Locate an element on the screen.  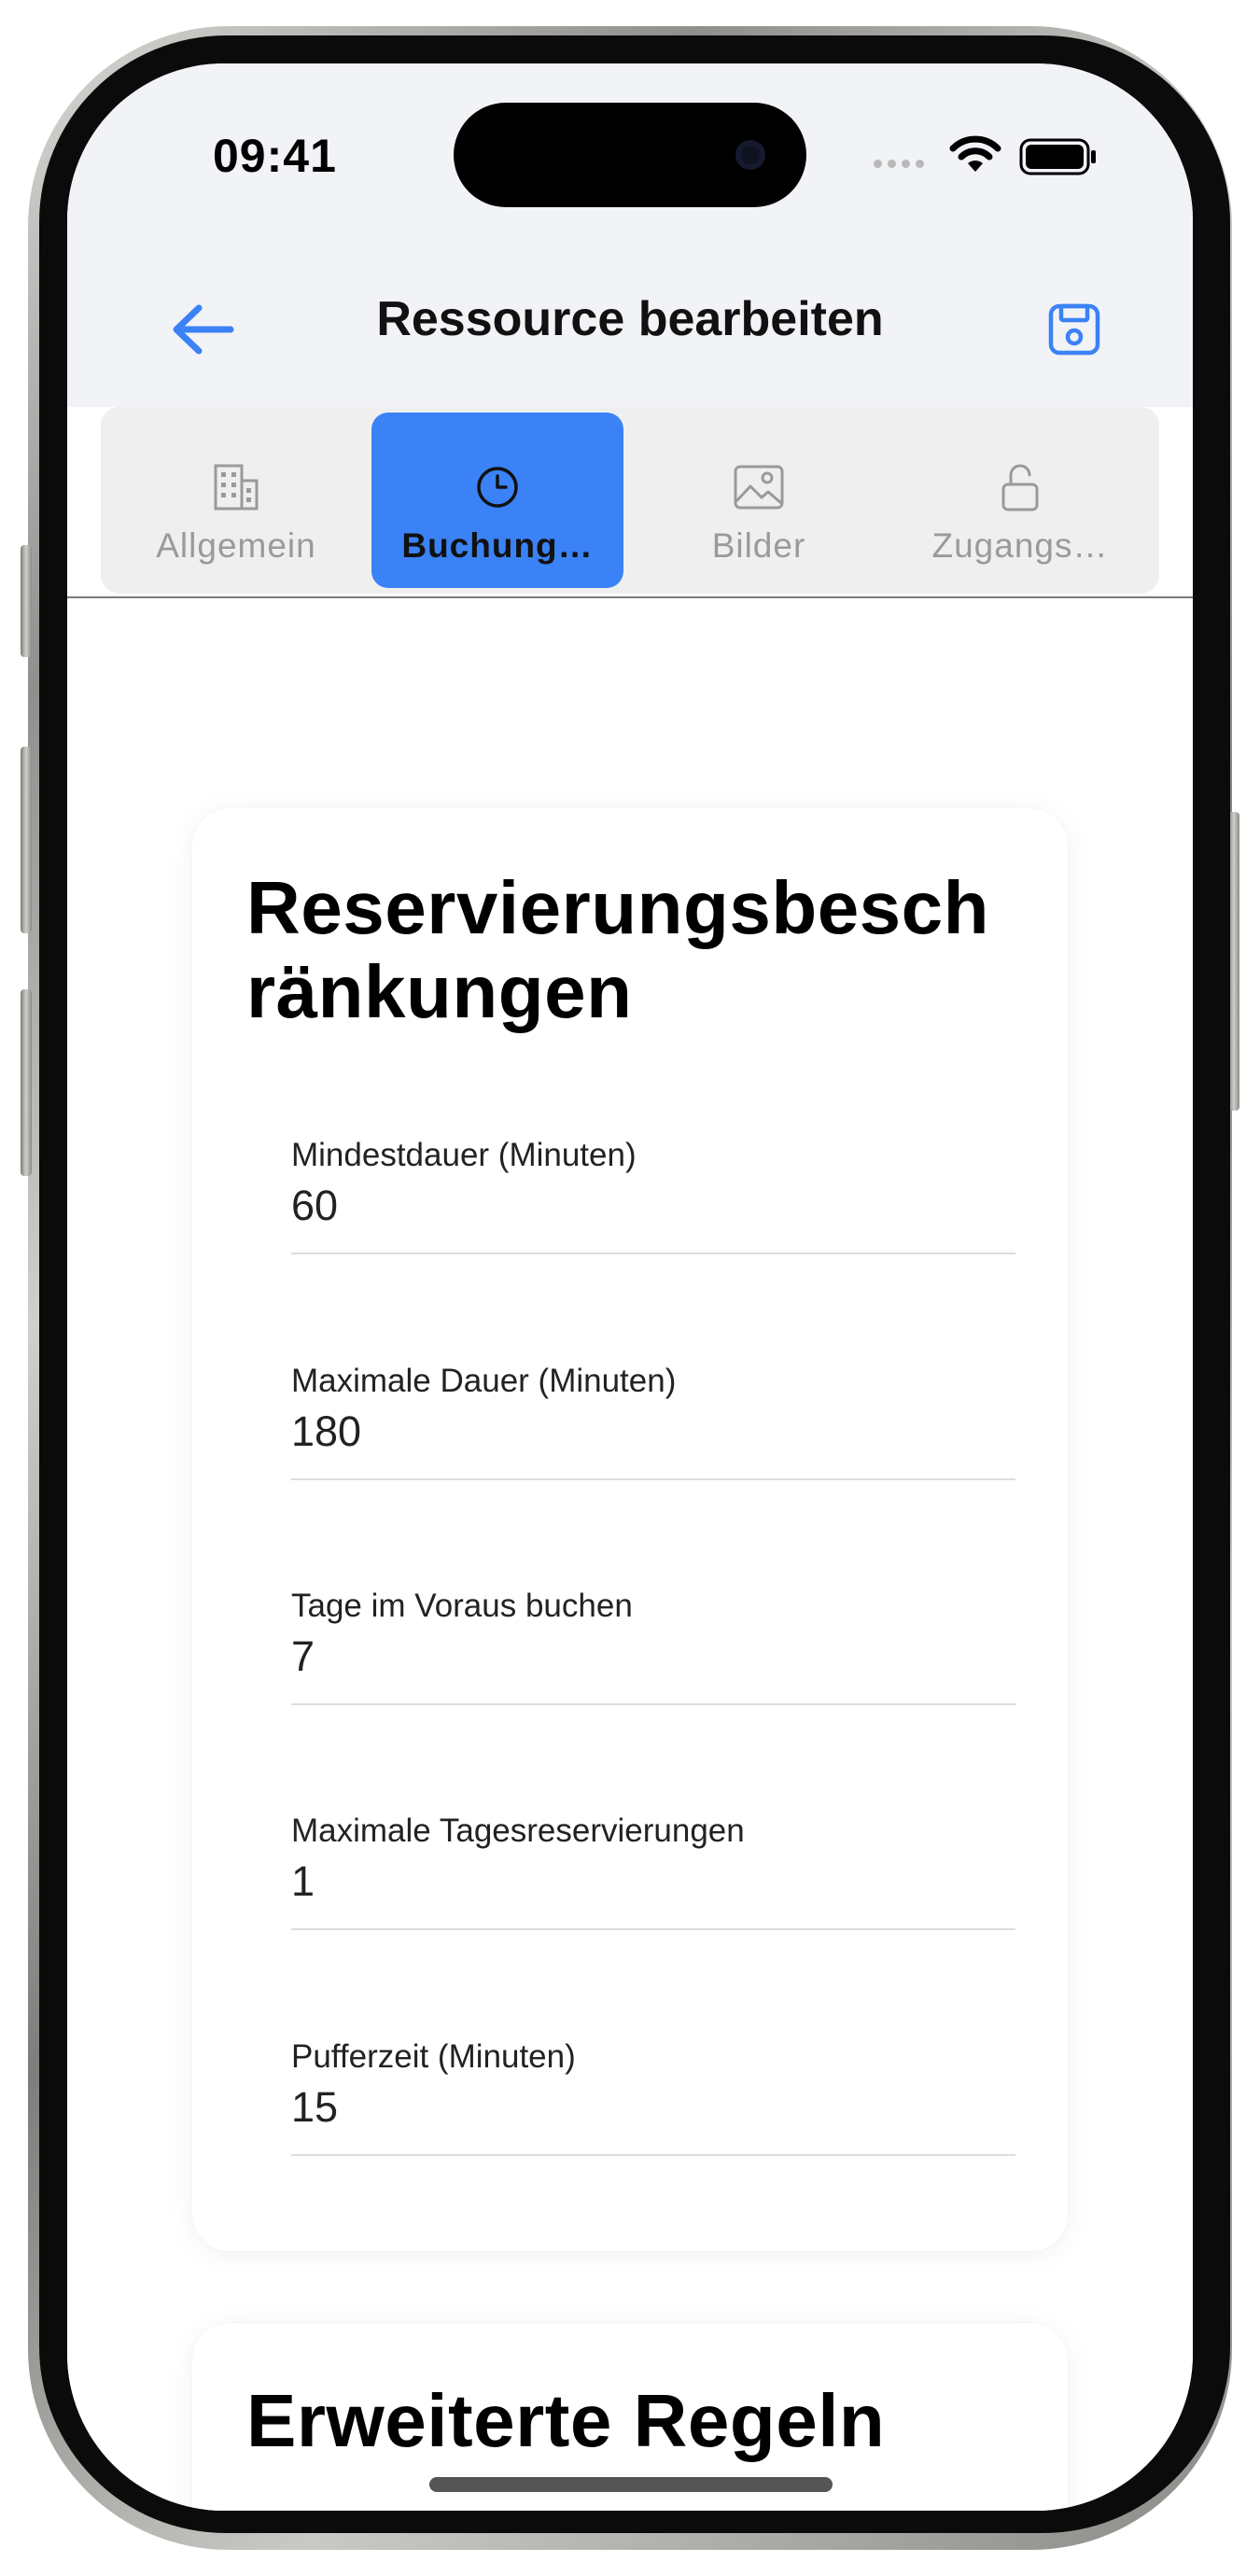
field-buffer-time: Pufferzeit (Minuten) is located at coordinates (653, 2117).